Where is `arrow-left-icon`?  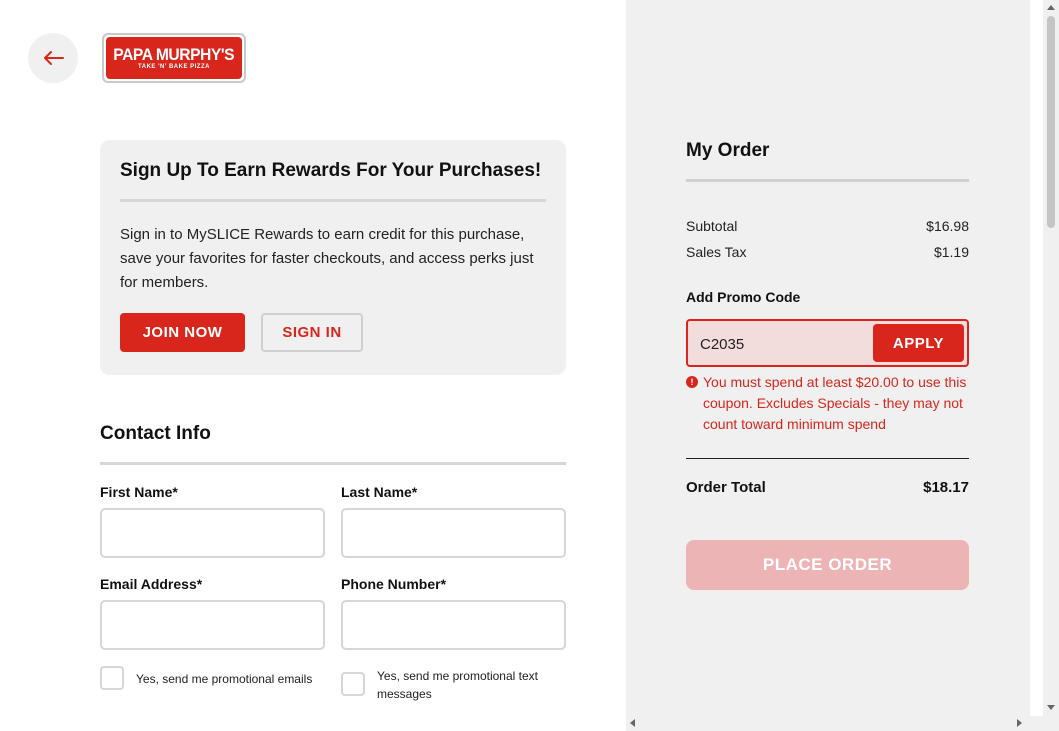
arrow-left-icon is located at coordinates (54, 58).